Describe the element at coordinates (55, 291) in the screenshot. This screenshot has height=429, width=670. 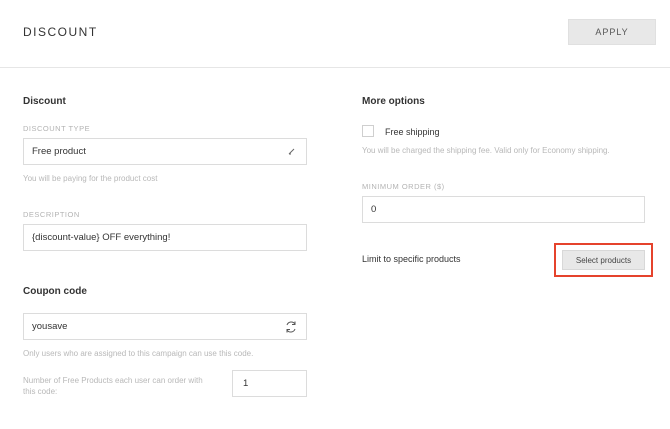
I see `coupon-code-heading: Coupon code` at that location.